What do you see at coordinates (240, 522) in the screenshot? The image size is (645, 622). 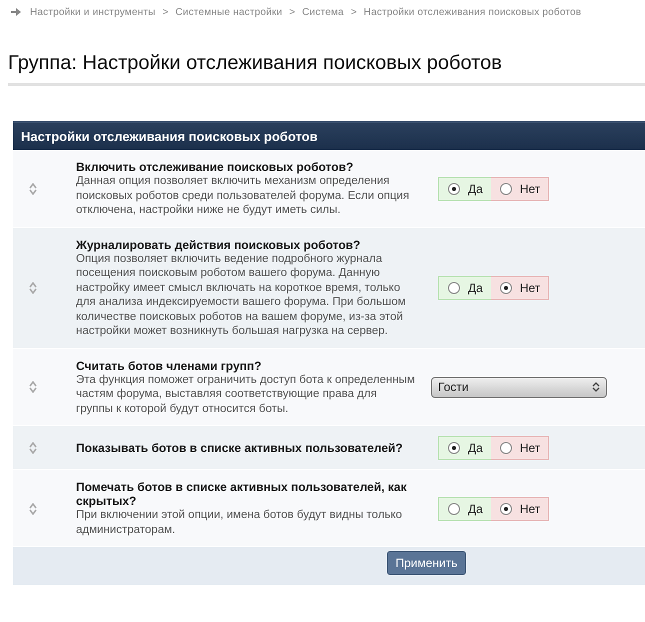 I see `setting-description: При включении этой опции, имена ботов будут видны только администраторам.` at bounding box center [240, 522].